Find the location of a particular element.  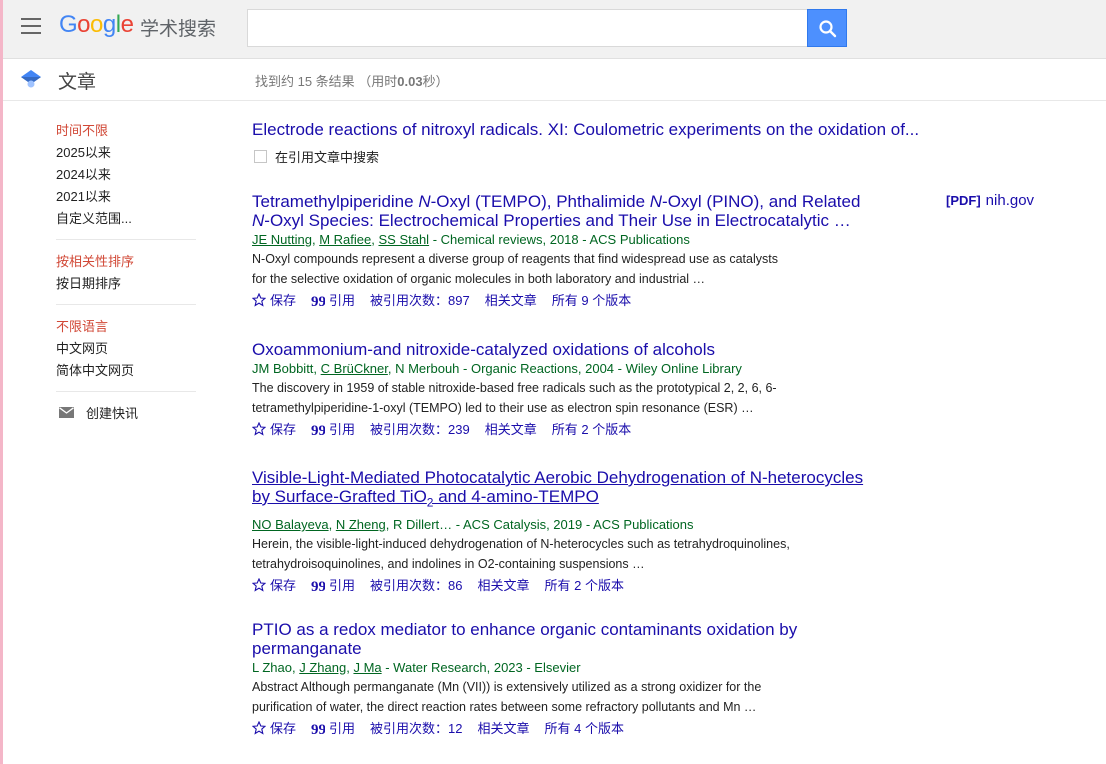

search-within-citing-checkbox is located at coordinates (260, 156).